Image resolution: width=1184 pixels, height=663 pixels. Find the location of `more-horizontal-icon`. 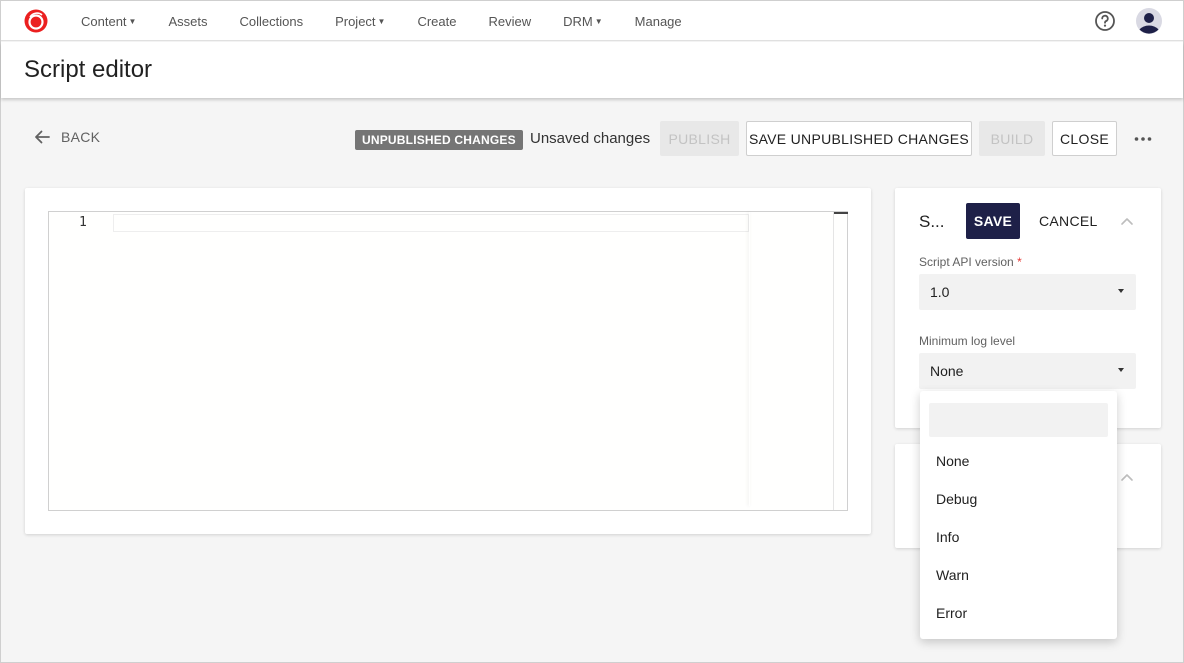

more-horizontal-icon is located at coordinates (1143, 139).